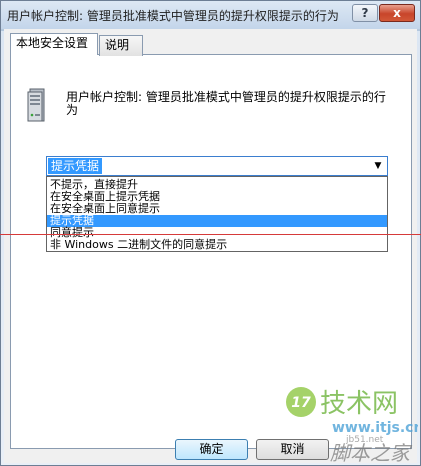 The image size is (421, 466). Describe the element at coordinates (397, 13) in the screenshot. I see `close-button: x` at that location.